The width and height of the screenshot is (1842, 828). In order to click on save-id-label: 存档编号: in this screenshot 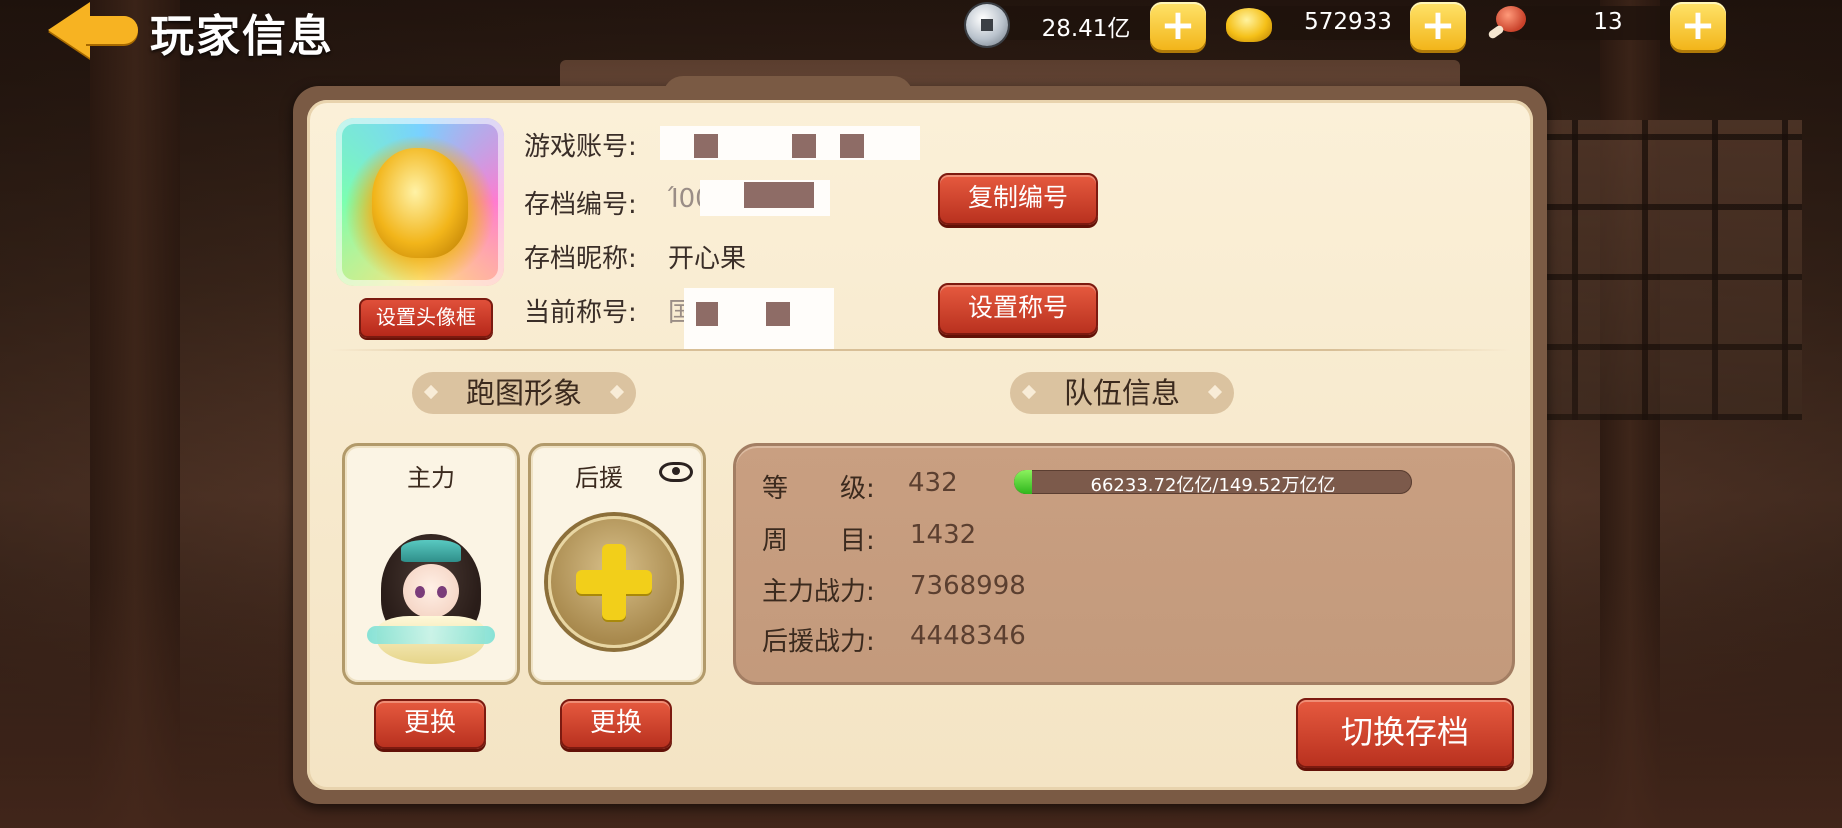, I will do `click(580, 205)`.